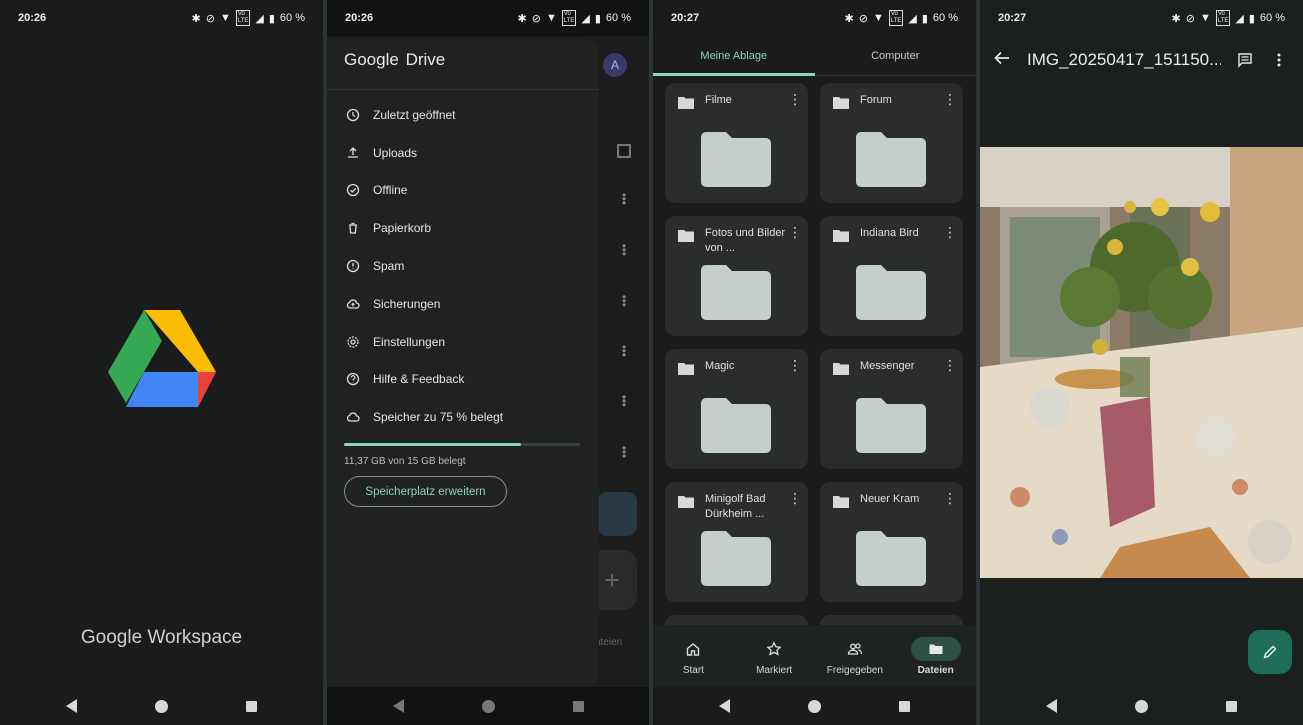 This screenshot has height=725, width=1303. What do you see at coordinates (414, 114) in the screenshot?
I see `drawer-item-label: Zuletzt geöffnet` at bounding box center [414, 114].